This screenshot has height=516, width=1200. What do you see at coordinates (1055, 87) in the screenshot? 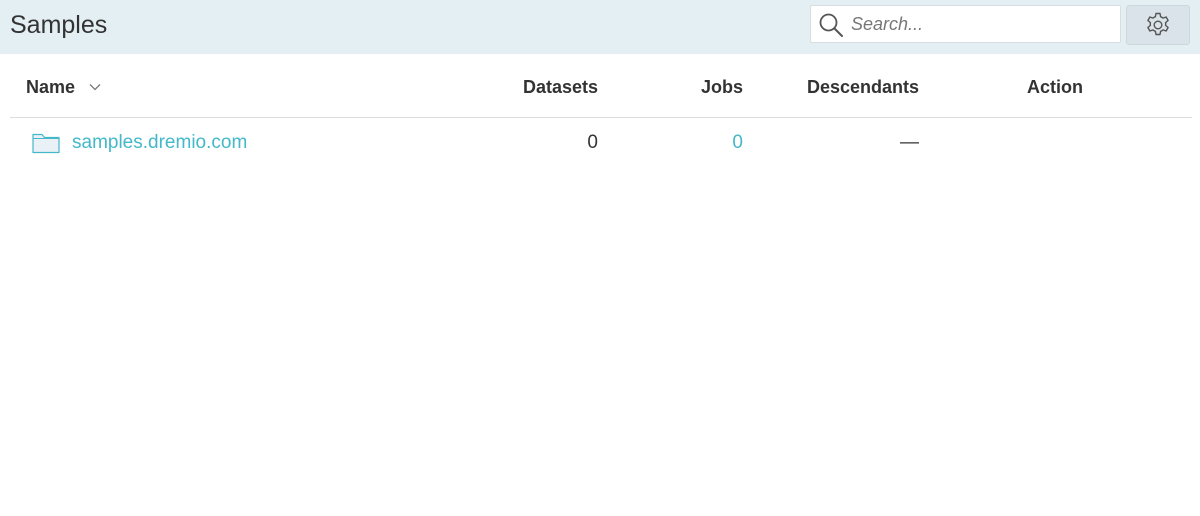
I see `column-header-action: Action` at bounding box center [1055, 87].